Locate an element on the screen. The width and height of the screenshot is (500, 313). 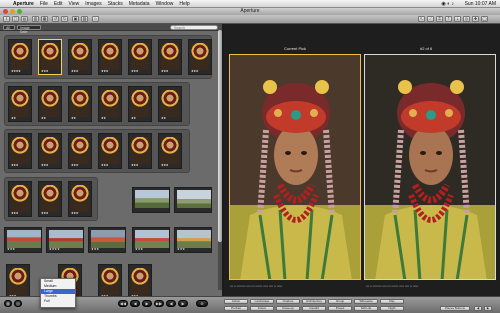
select-icon: ↖ is located at coordinates (421, 19).